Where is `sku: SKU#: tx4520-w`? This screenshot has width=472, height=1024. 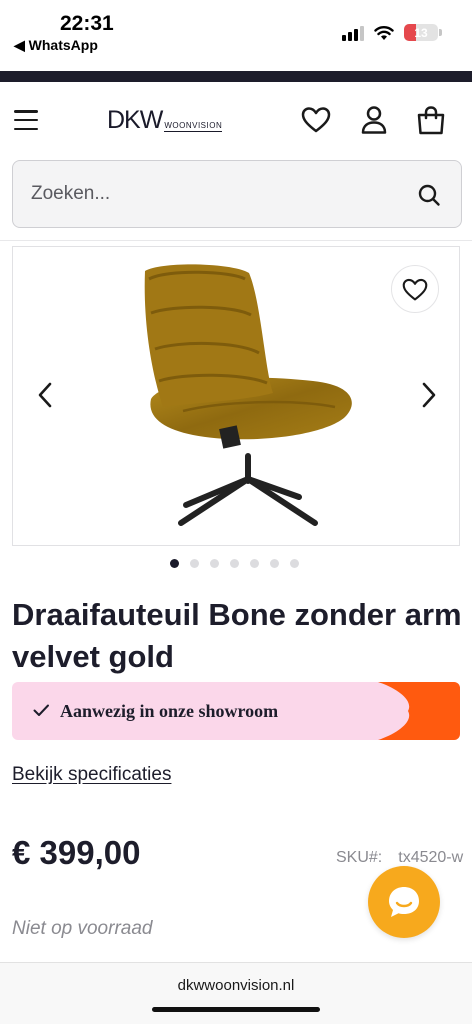
sku: SKU#: tx4520-w is located at coordinates (399, 858).